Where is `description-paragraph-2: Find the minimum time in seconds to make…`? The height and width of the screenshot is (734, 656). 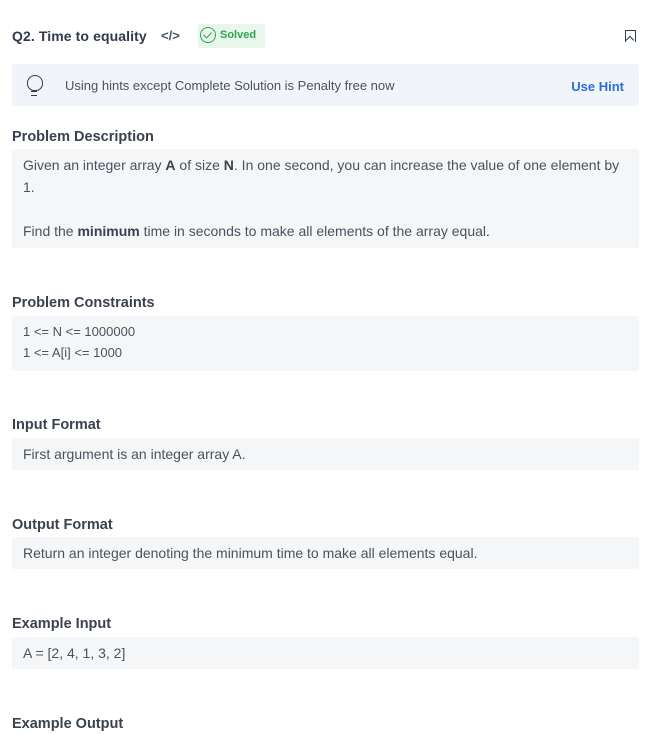
description-paragraph-2: Find the minimum time in seconds to make… is located at coordinates (256, 231).